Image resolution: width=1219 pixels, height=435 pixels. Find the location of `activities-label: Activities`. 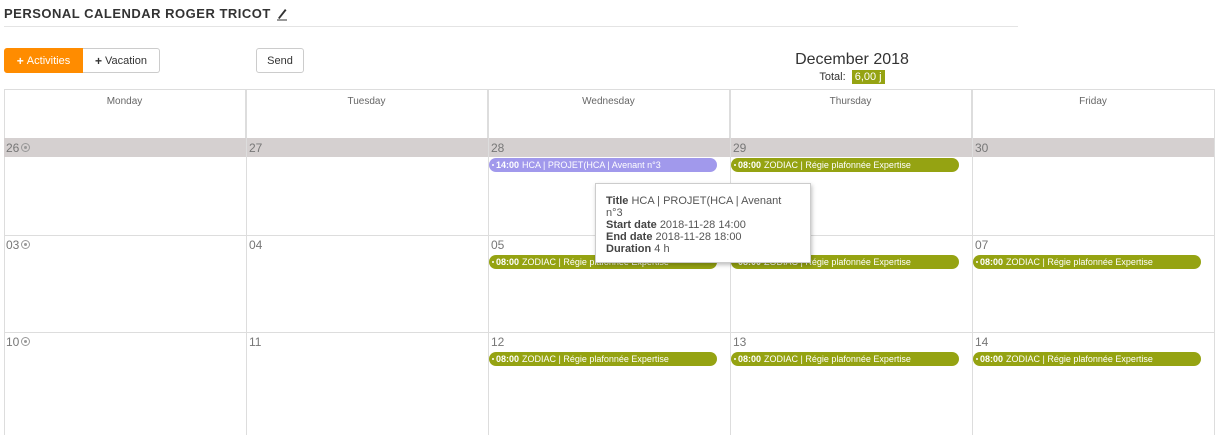

activities-label: Activities is located at coordinates (48, 60).